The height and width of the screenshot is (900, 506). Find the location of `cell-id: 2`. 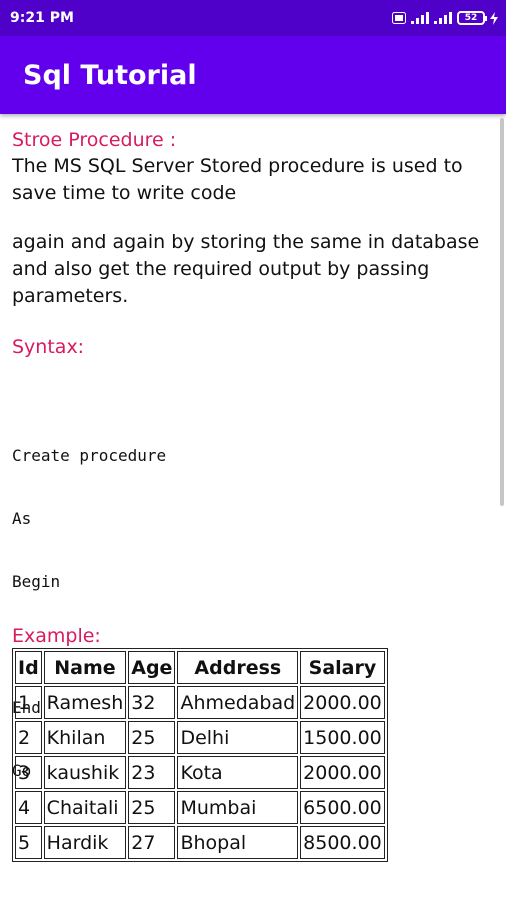

cell-id: 2 is located at coordinates (28, 737).